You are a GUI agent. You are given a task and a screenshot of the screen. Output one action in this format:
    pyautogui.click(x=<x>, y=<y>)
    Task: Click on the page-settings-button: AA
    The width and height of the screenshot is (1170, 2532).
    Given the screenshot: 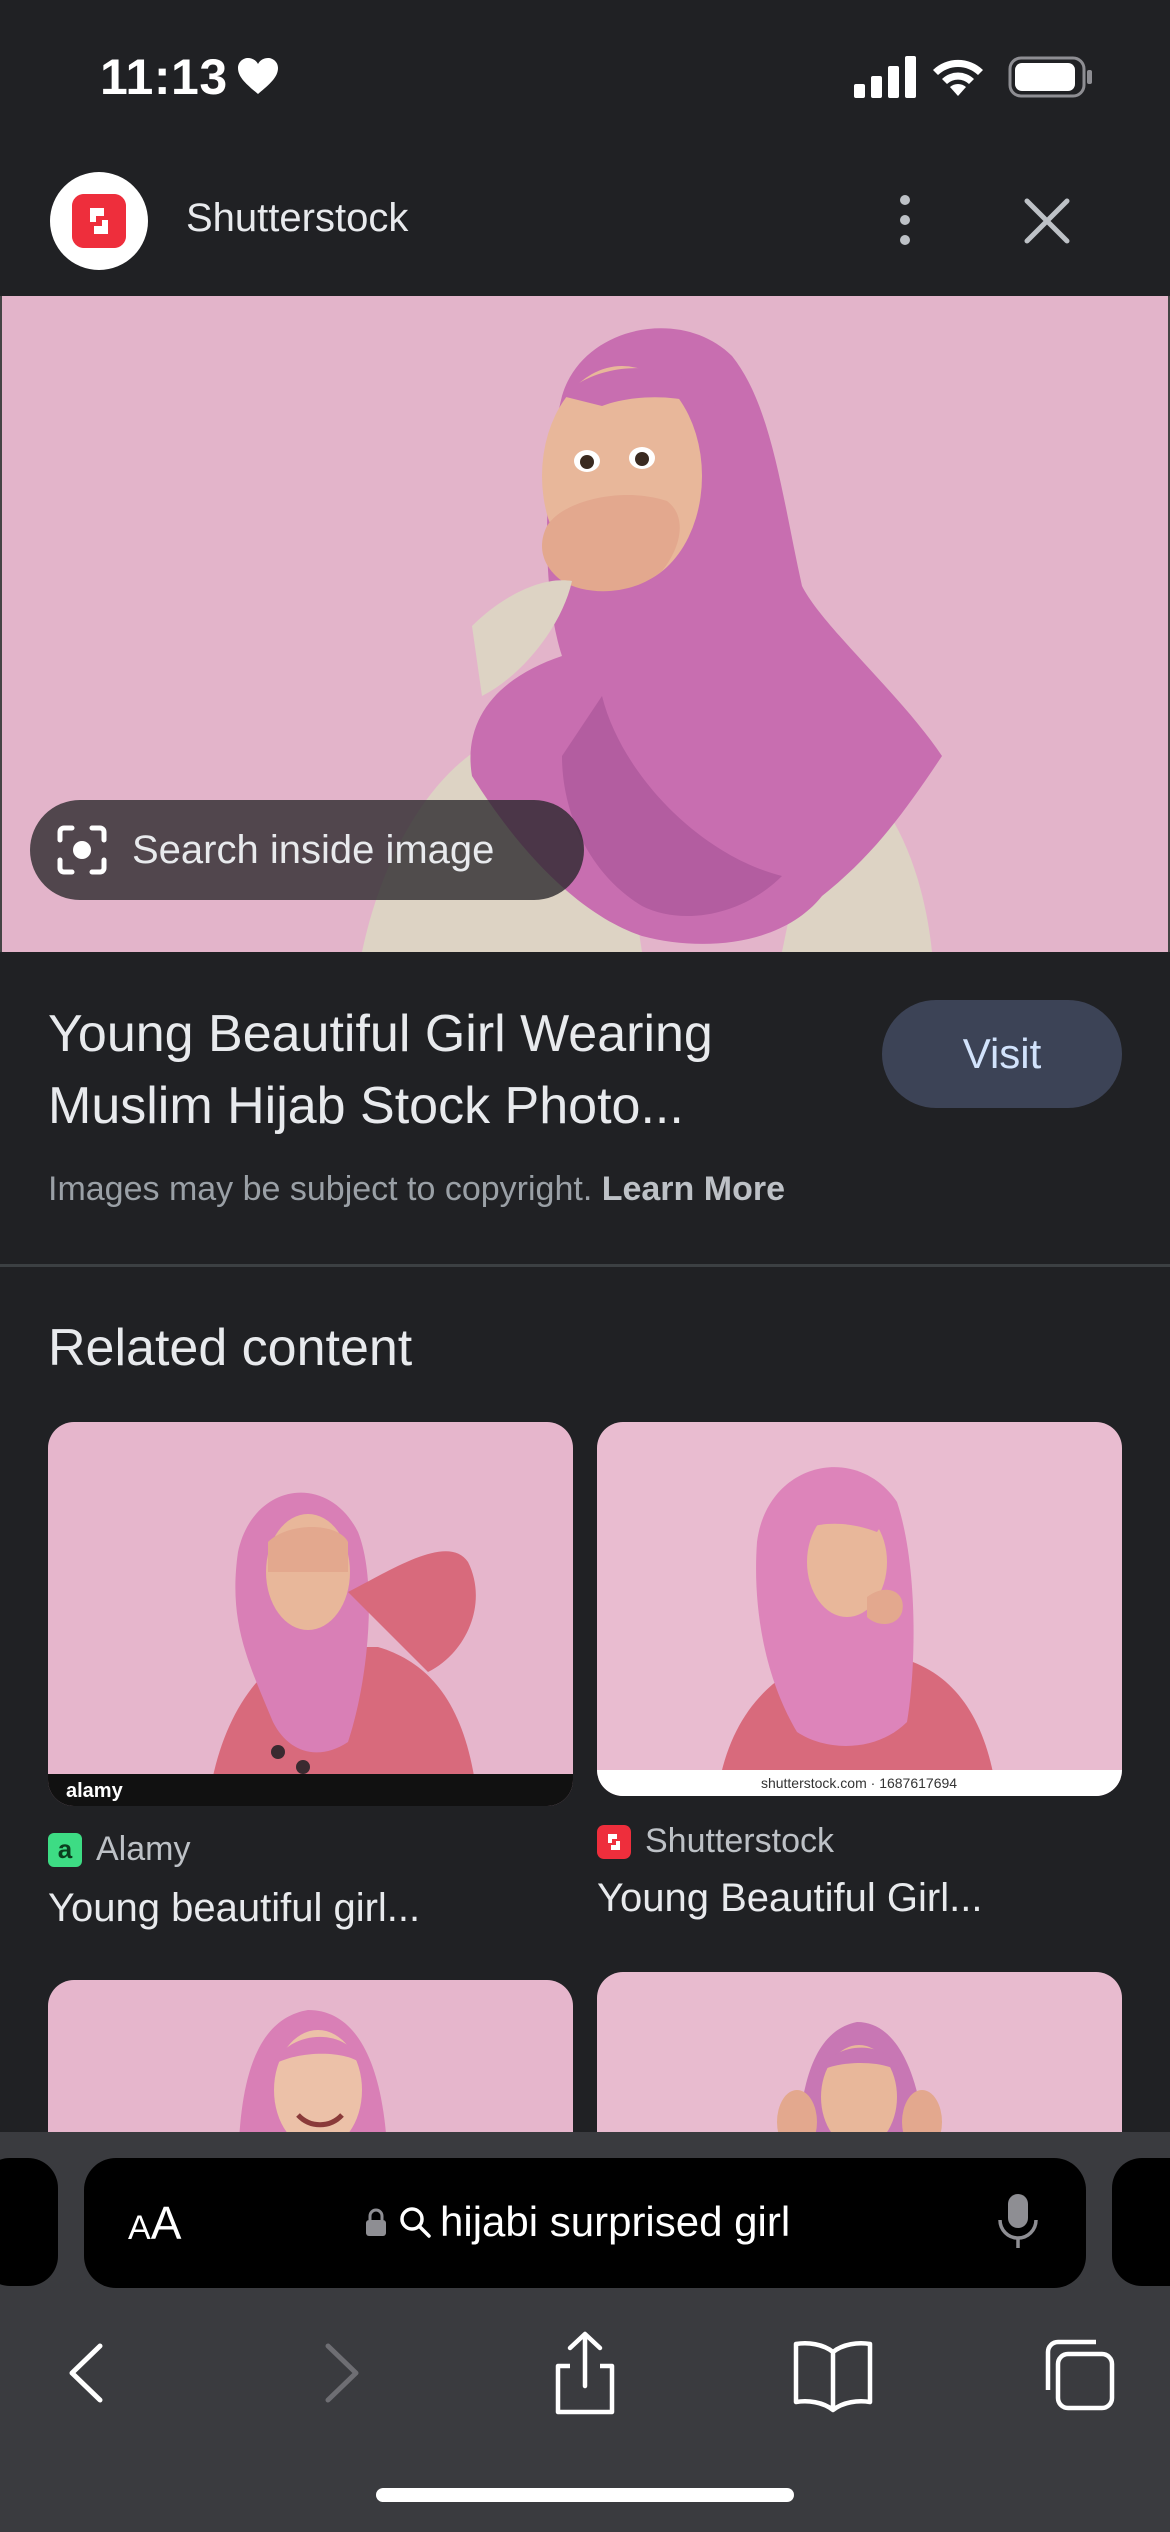 What is the action you would take?
    pyautogui.click(x=154, y=2223)
    